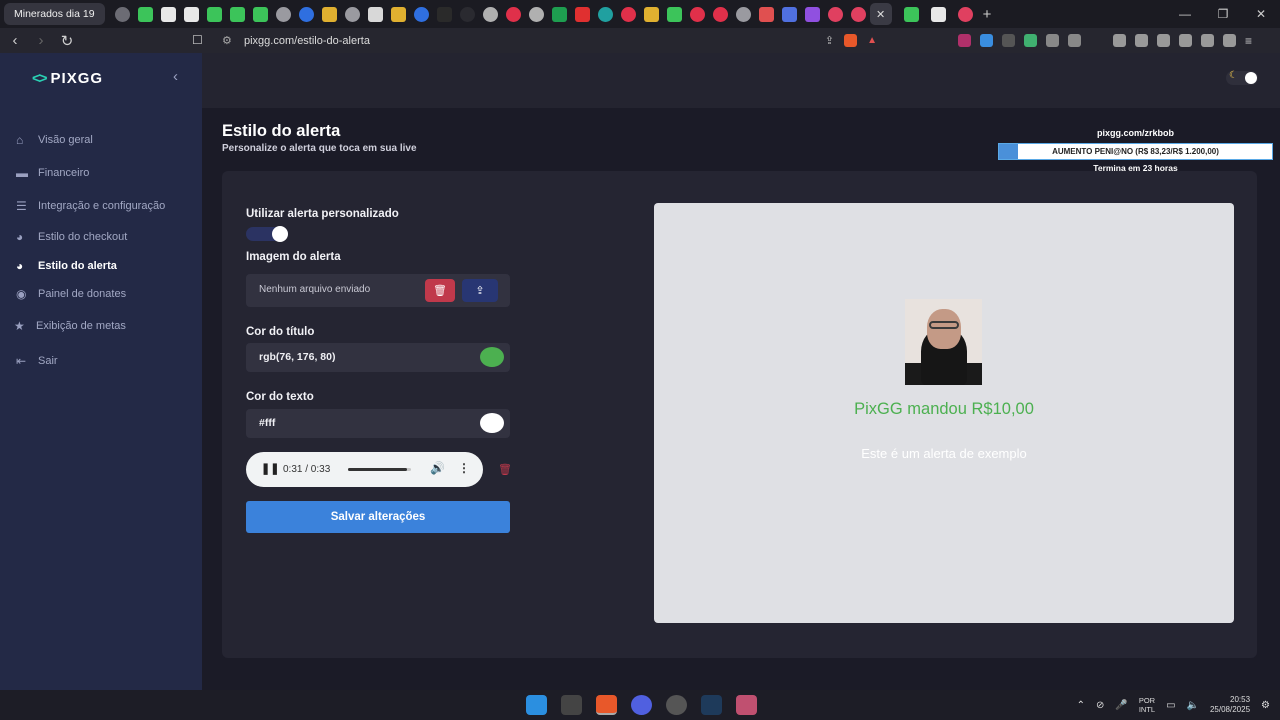 The width and height of the screenshot is (1280, 720). I want to click on delete-image-button: 🗑, so click(440, 290).